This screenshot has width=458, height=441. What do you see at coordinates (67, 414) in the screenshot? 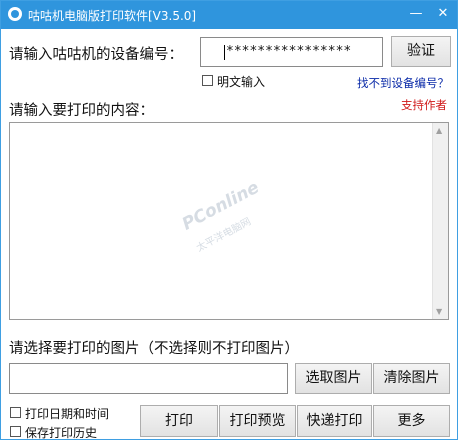
I see `print-datetime-label: 打印日期和时间` at bounding box center [67, 414].